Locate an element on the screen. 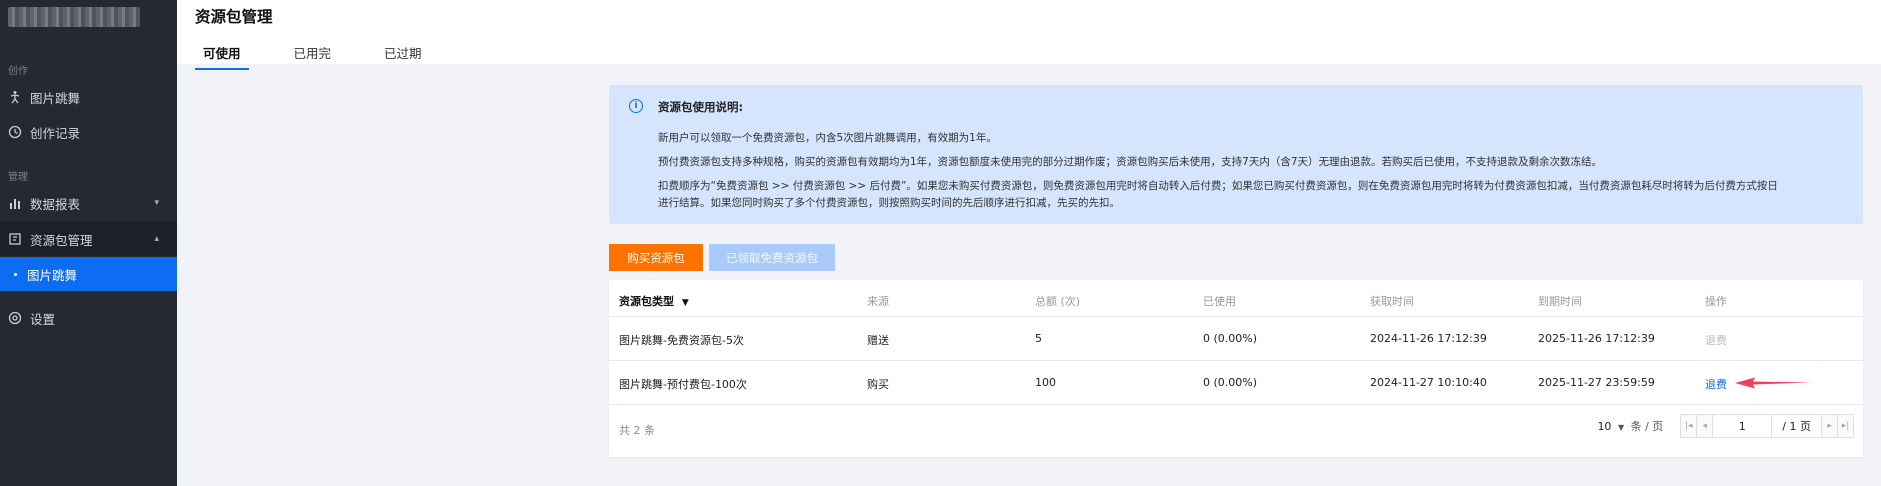 This screenshot has width=1881, height=486. tab-bar: 可使用 已用完 已过期 is located at coordinates (331, 55).